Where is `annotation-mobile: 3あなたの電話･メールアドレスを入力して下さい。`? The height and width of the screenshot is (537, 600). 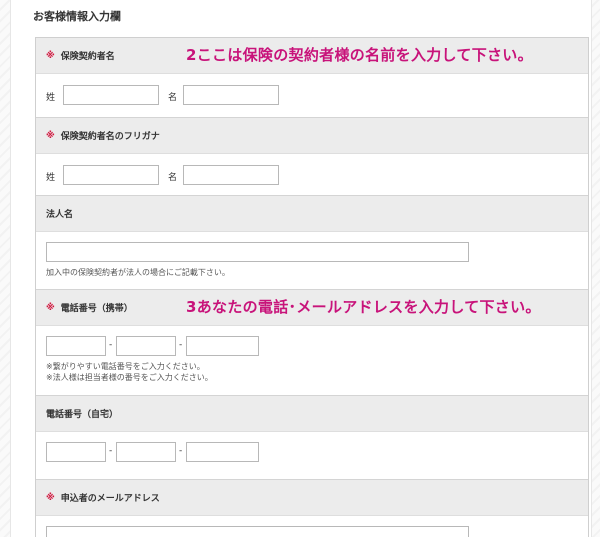 annotation-mobile: 3あなたの電話･メールアドレスを入力して下さい。 is located at coordinates (363, 307).